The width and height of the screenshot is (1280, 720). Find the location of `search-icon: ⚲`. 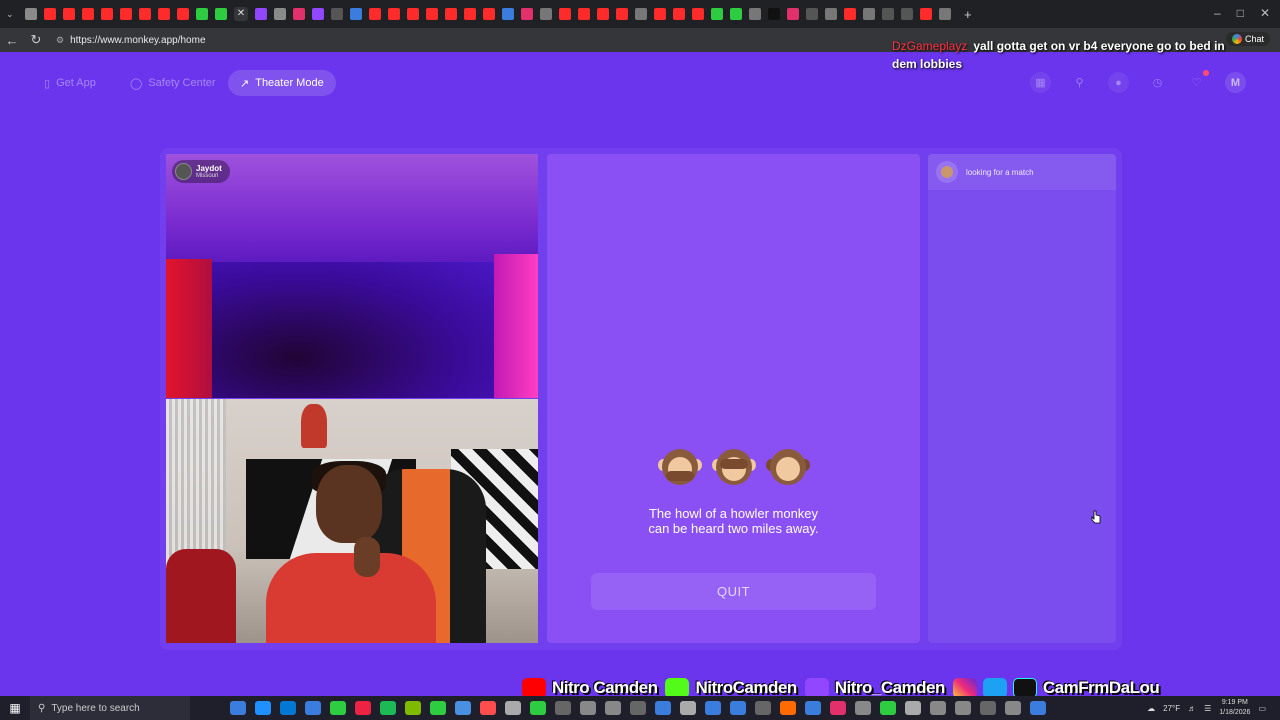

search-icon: ⚲ is located at coordinates (1079, 82).